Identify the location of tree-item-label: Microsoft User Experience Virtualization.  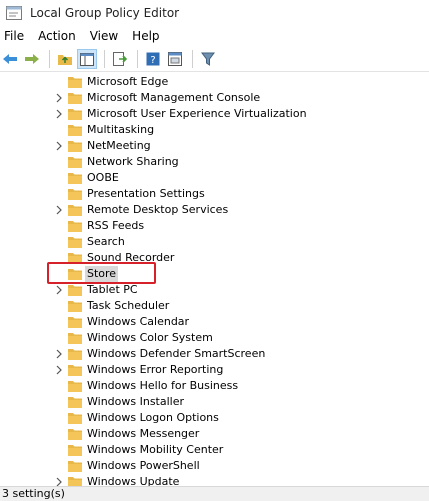
(197, 113).